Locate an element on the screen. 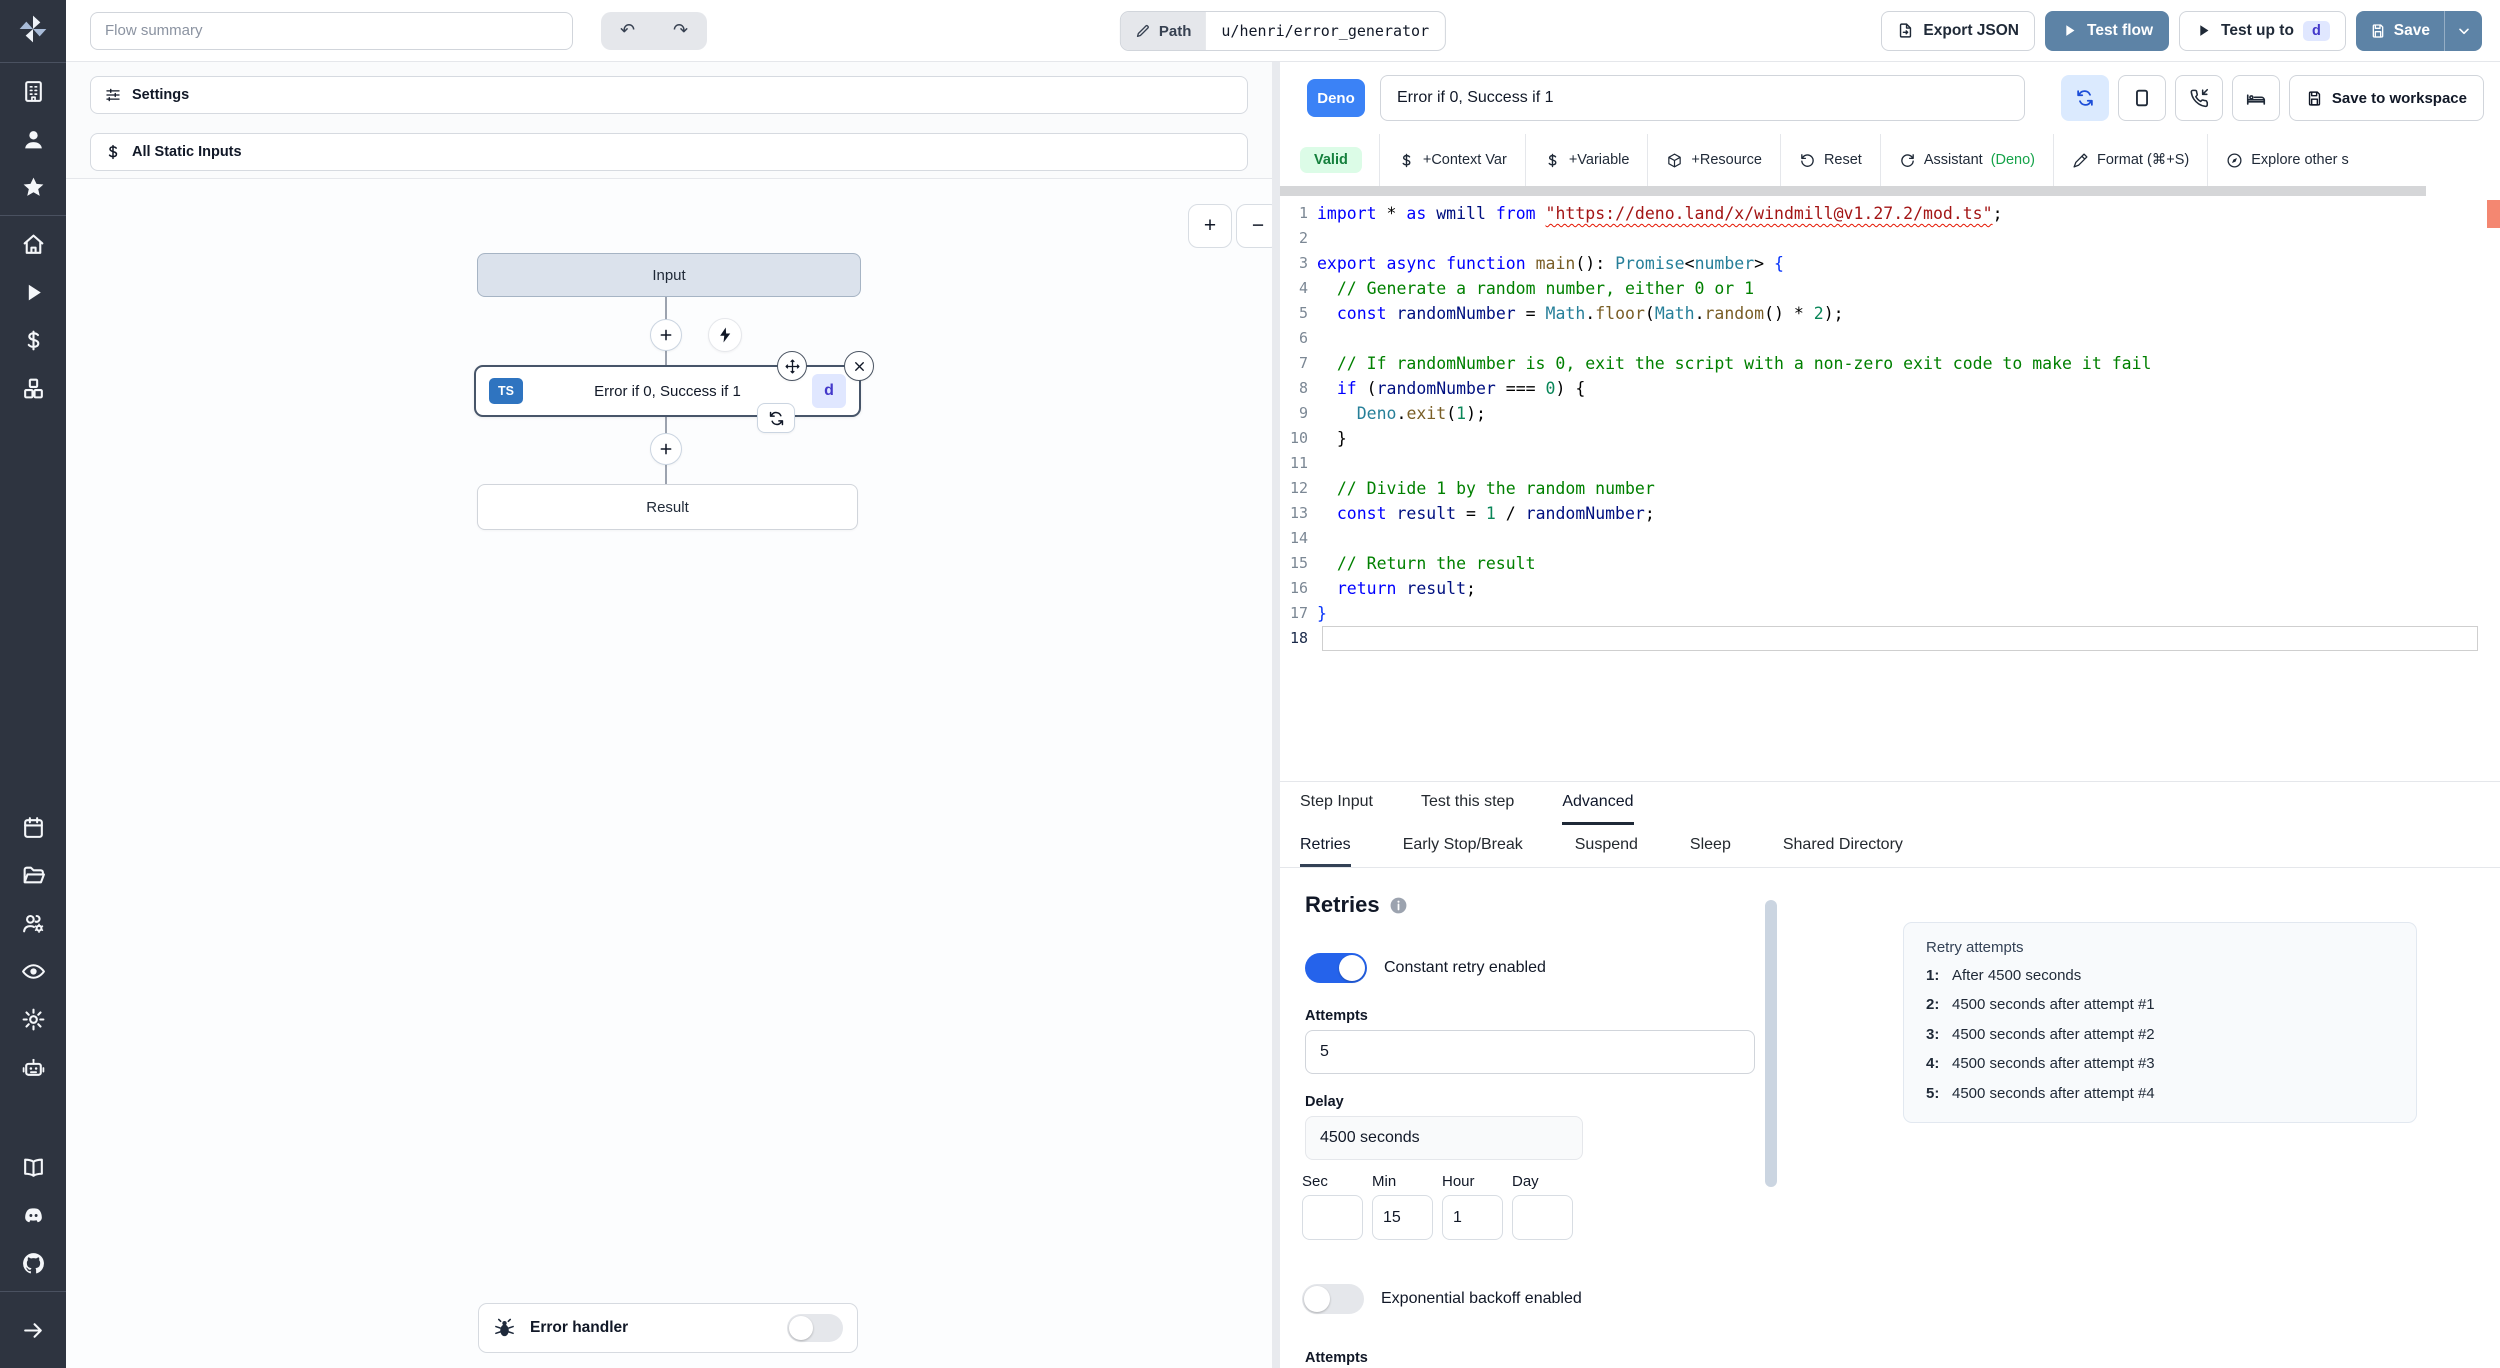 The image size is (2500, 1368). refresh-button is located at coordinates (2084, 98).